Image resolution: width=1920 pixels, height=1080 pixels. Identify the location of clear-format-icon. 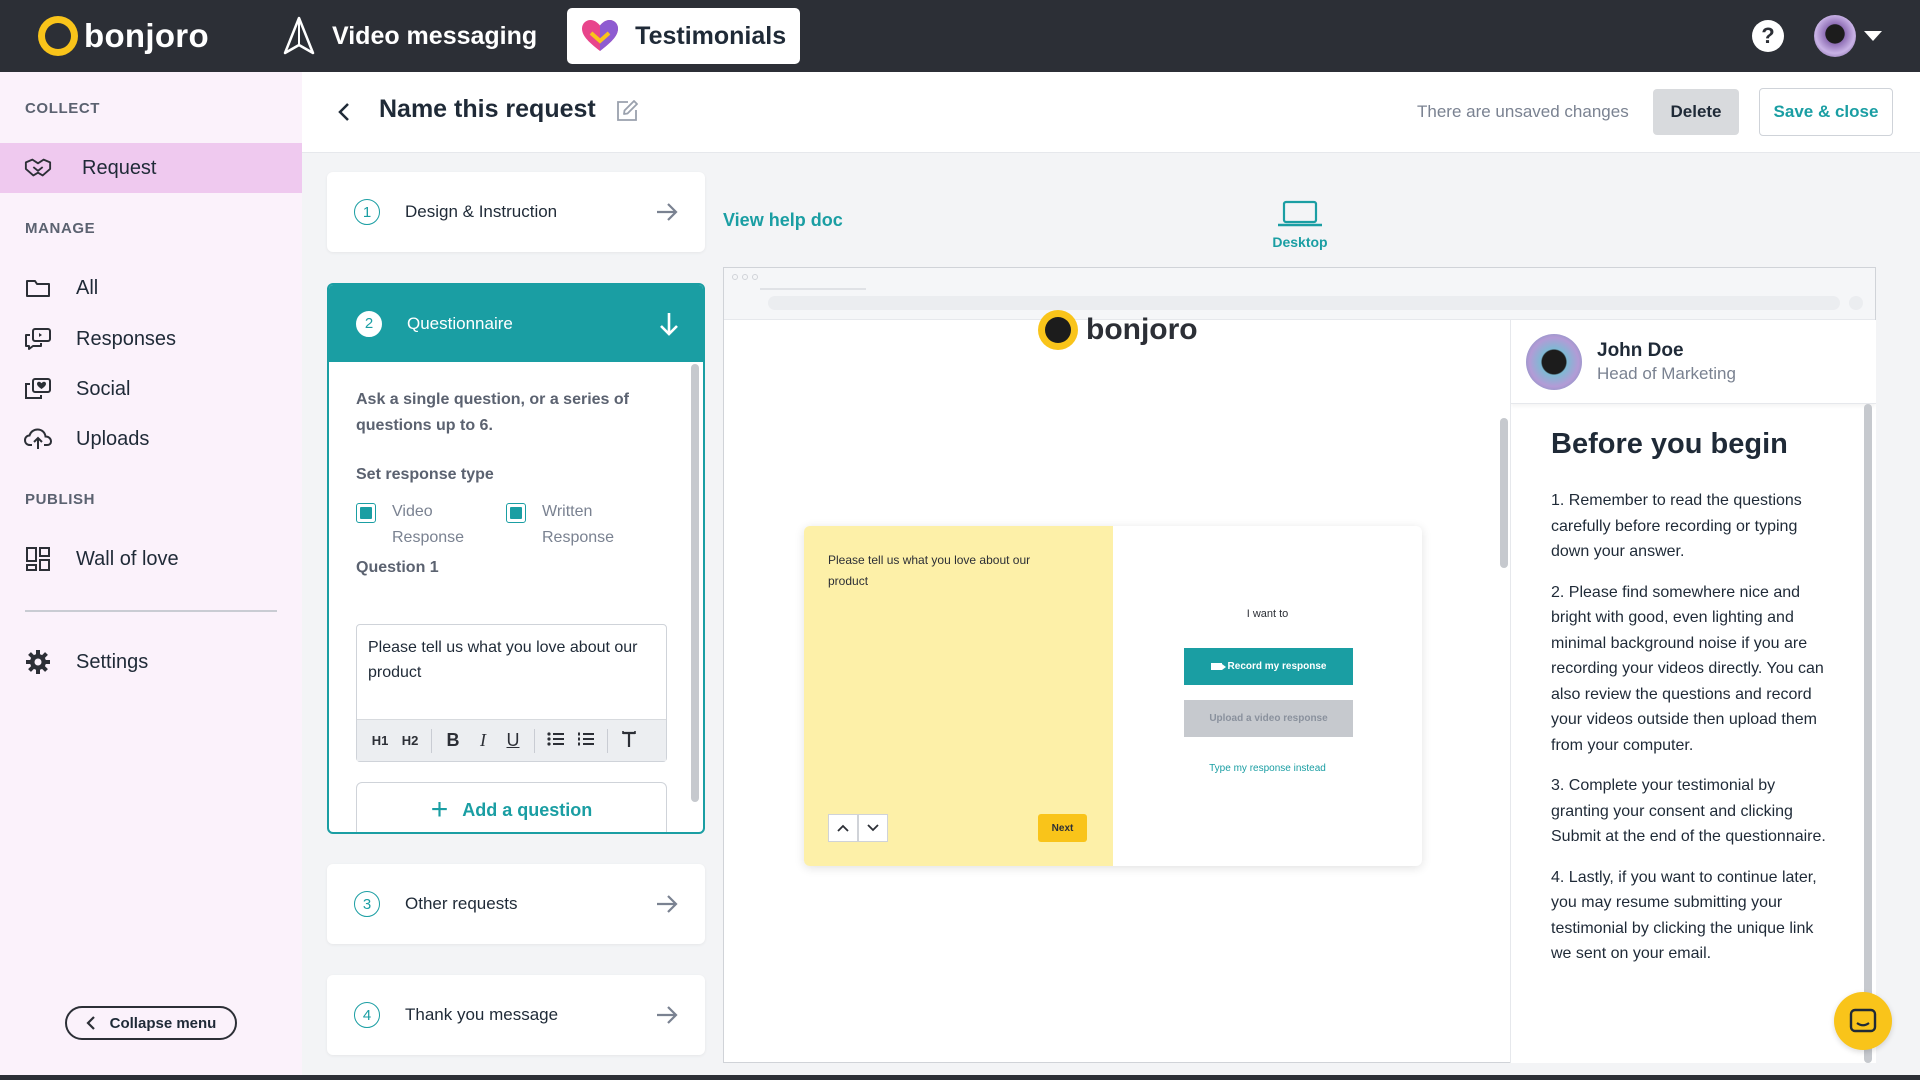
(629, 740).